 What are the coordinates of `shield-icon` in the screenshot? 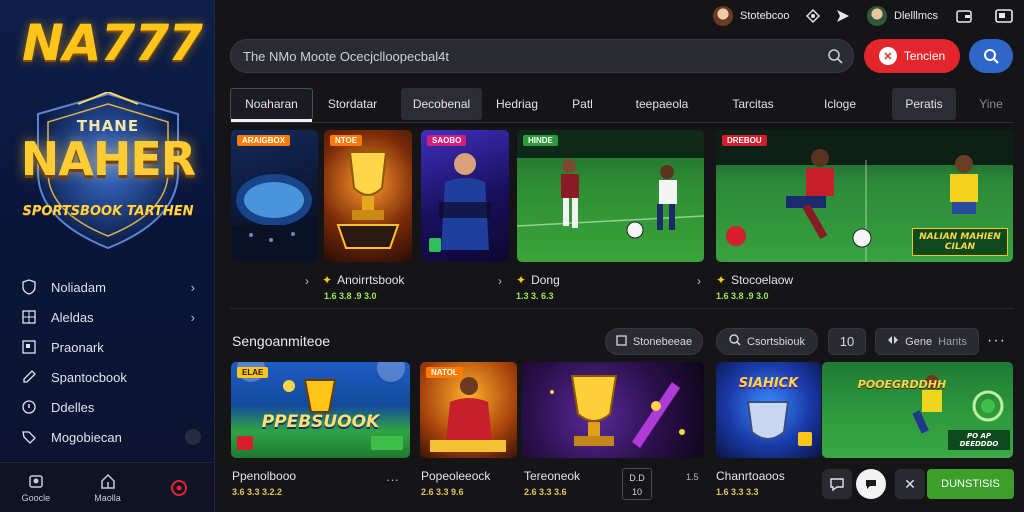 It's located at (29, 287).